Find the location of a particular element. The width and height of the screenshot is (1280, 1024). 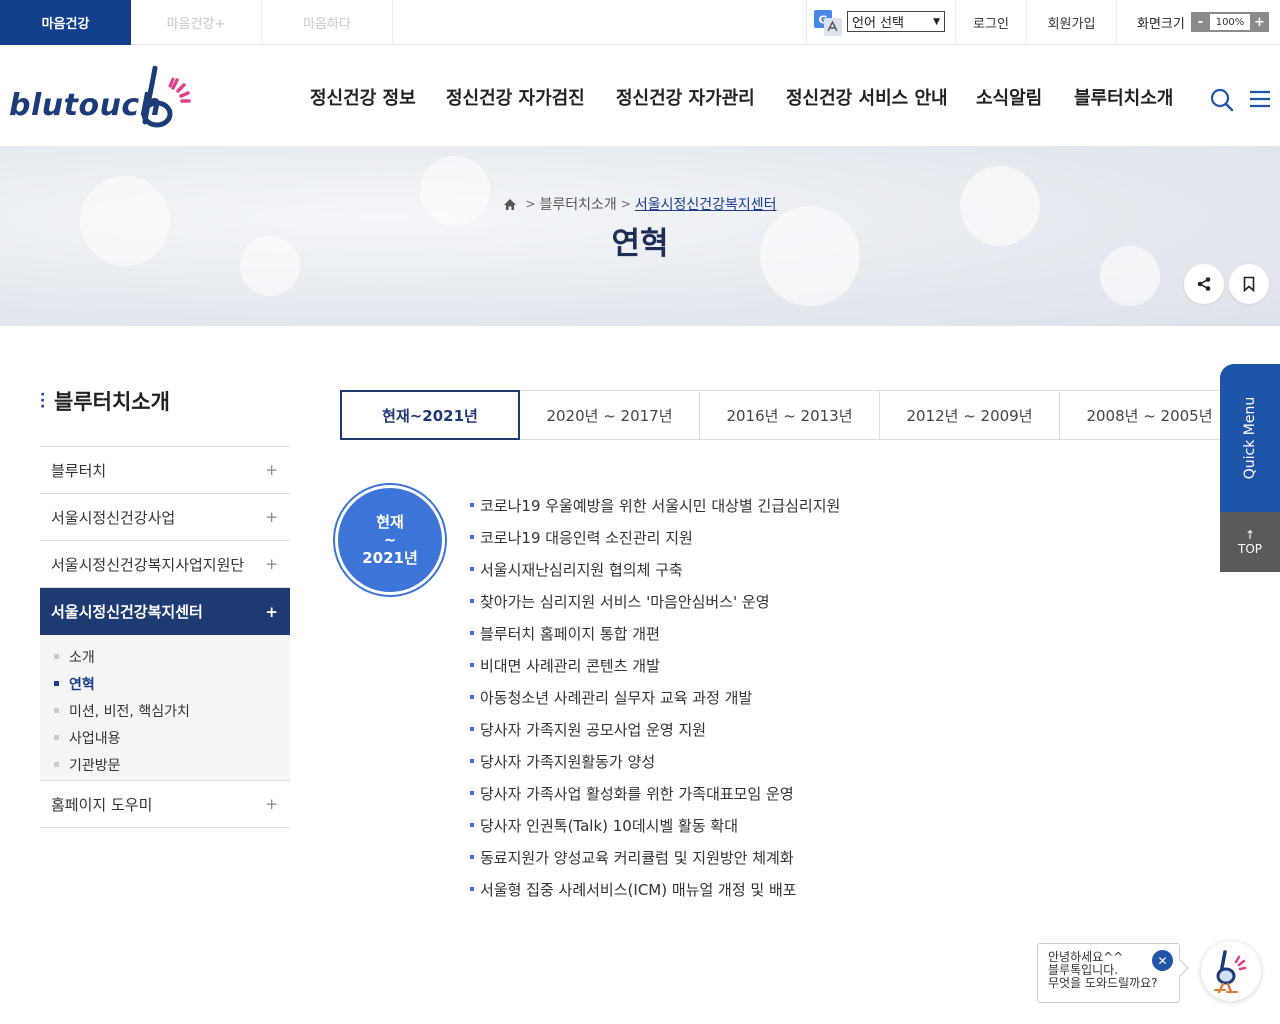

sidebar-item-label: 서울시정신건강복지센터 is located at coordinates (127, 612).